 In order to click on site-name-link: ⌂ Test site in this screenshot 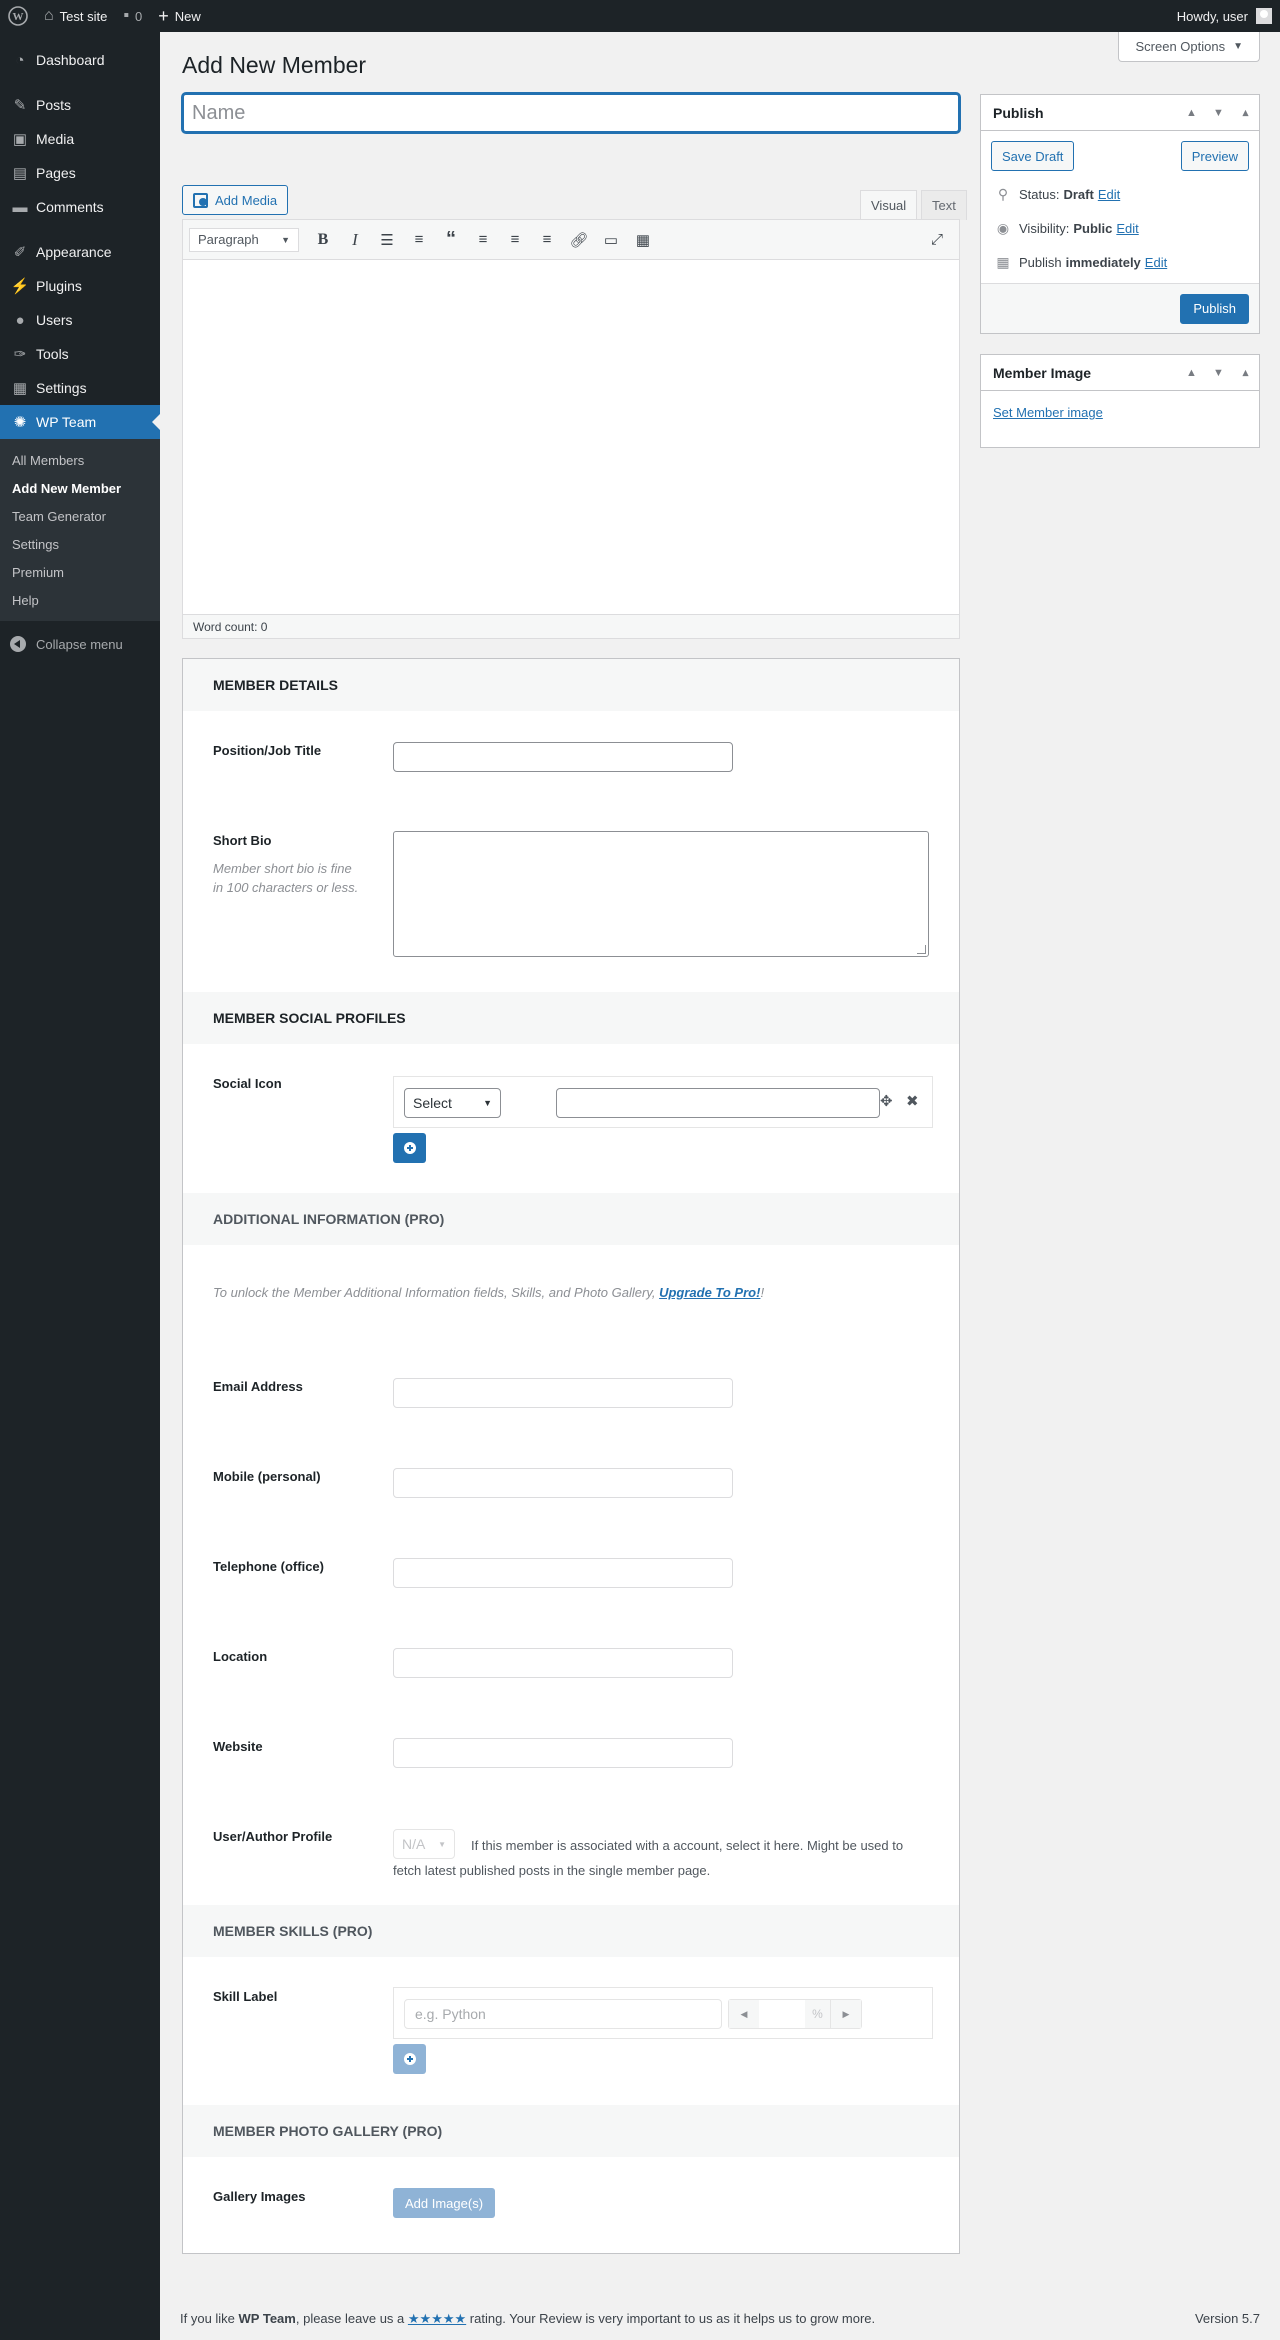, I will do `click(75, 16)`.